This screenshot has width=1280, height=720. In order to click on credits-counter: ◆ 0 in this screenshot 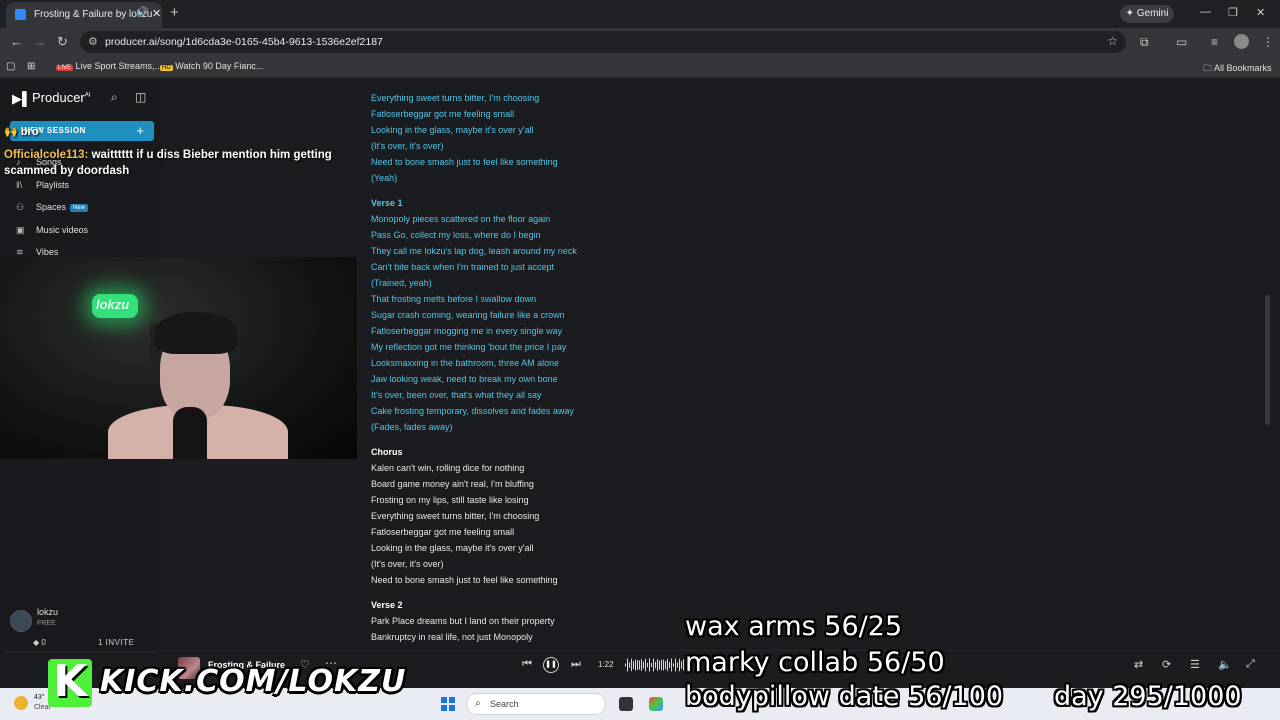, I will do `click(39, 642)`.